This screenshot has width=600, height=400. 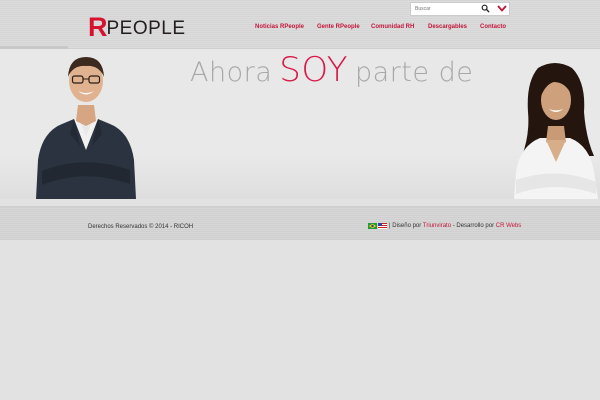 I want to click on nav-comunidad: Comunidad RH, so click(x=392, y=27).